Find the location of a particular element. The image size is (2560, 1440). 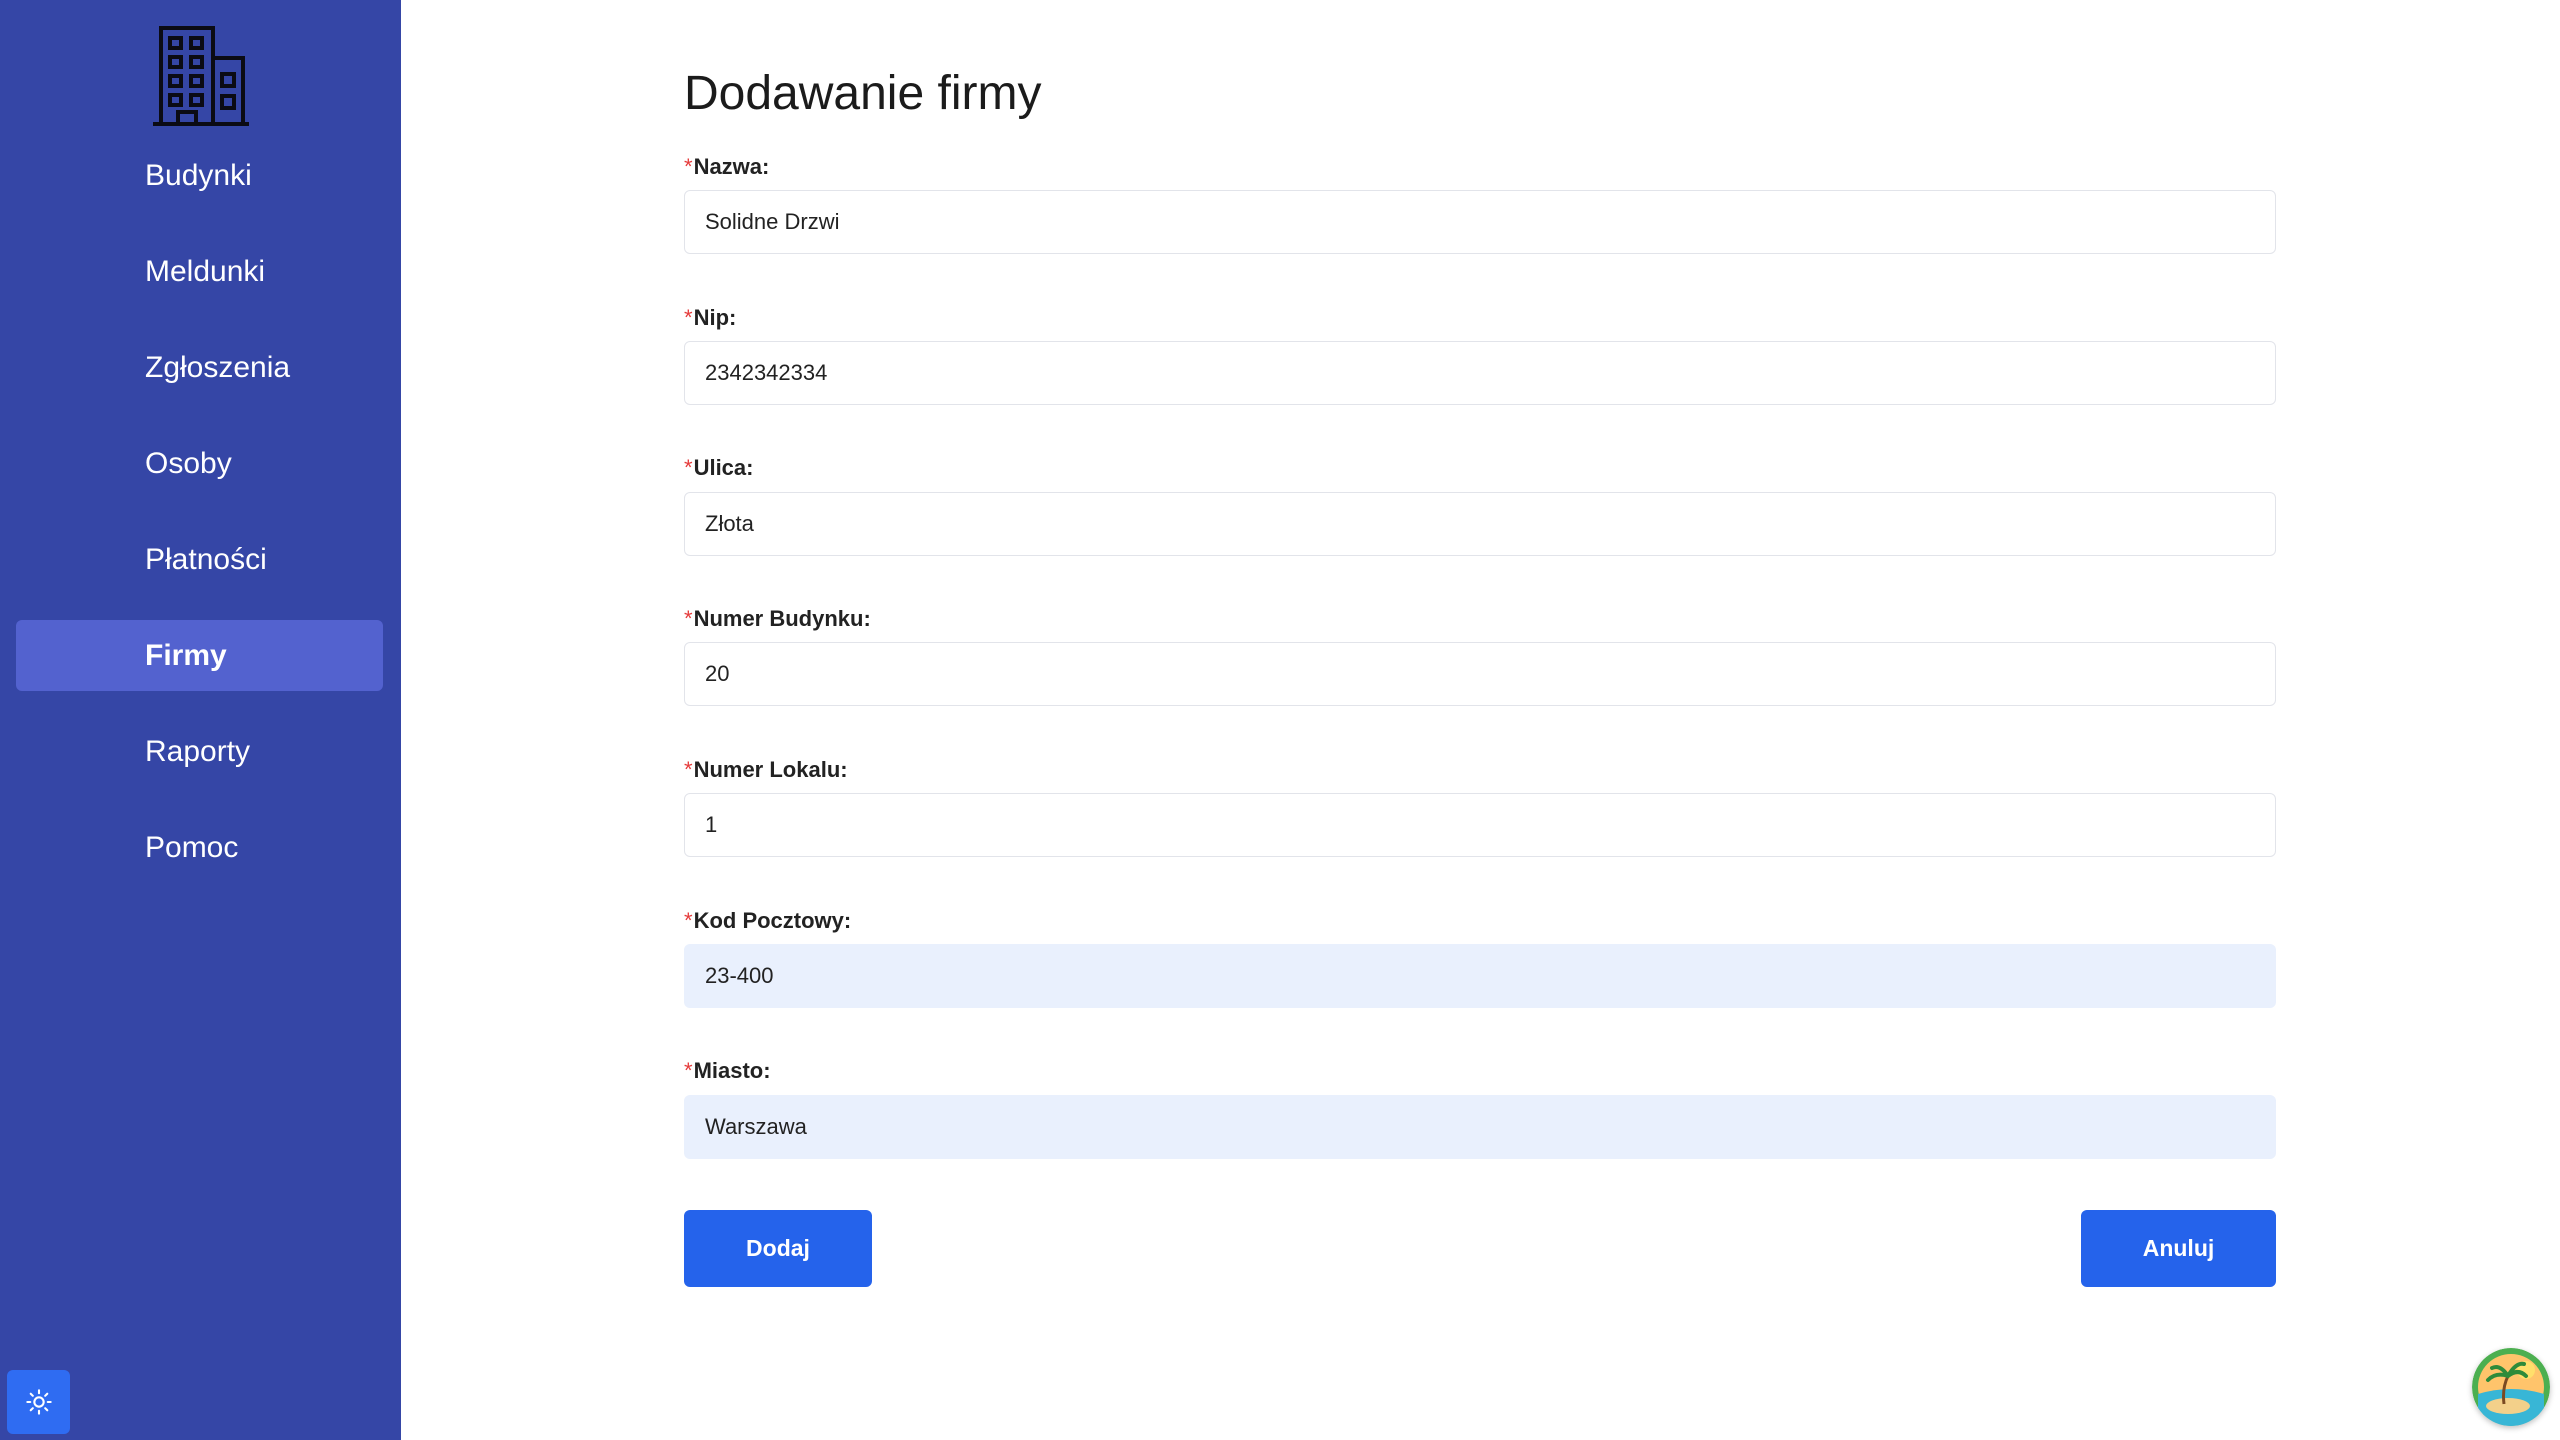

miasto-input is located at coordinates (1480, 1127).